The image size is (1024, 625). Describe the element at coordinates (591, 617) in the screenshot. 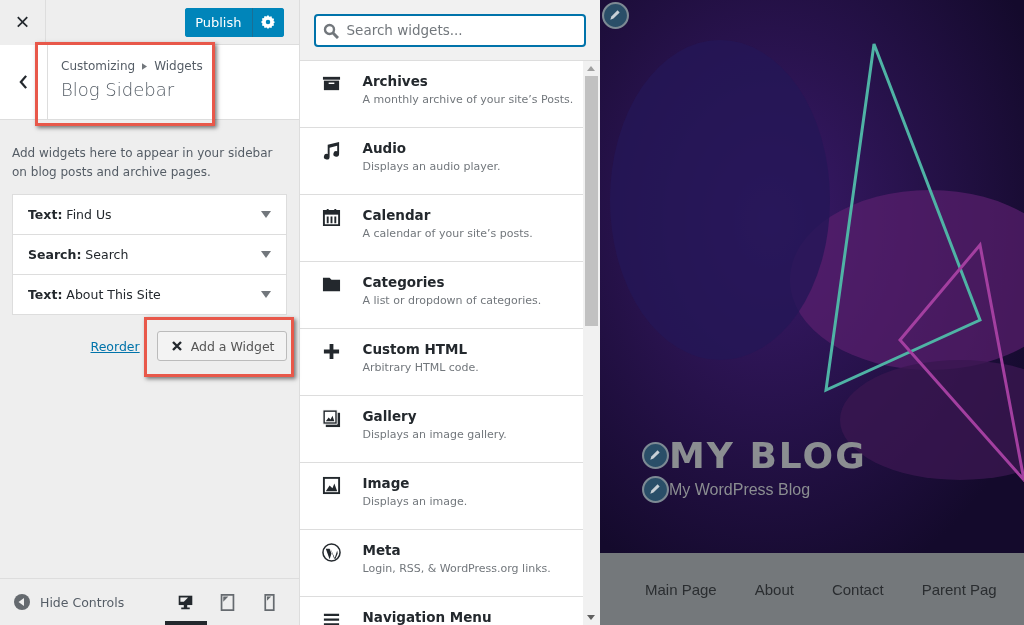

I see `scroll-down-icon` at that location.